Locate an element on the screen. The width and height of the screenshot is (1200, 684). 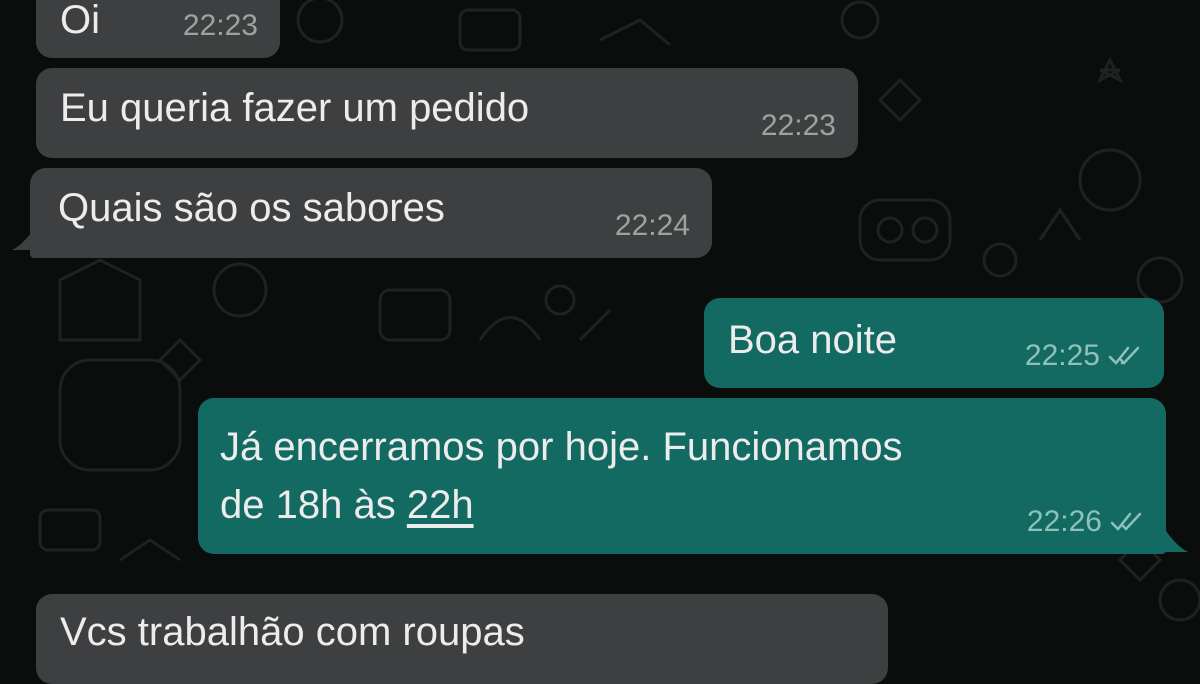
message-bubble-incoming: Vcs trabalhão com roupas is located at coordinates (462, 639).